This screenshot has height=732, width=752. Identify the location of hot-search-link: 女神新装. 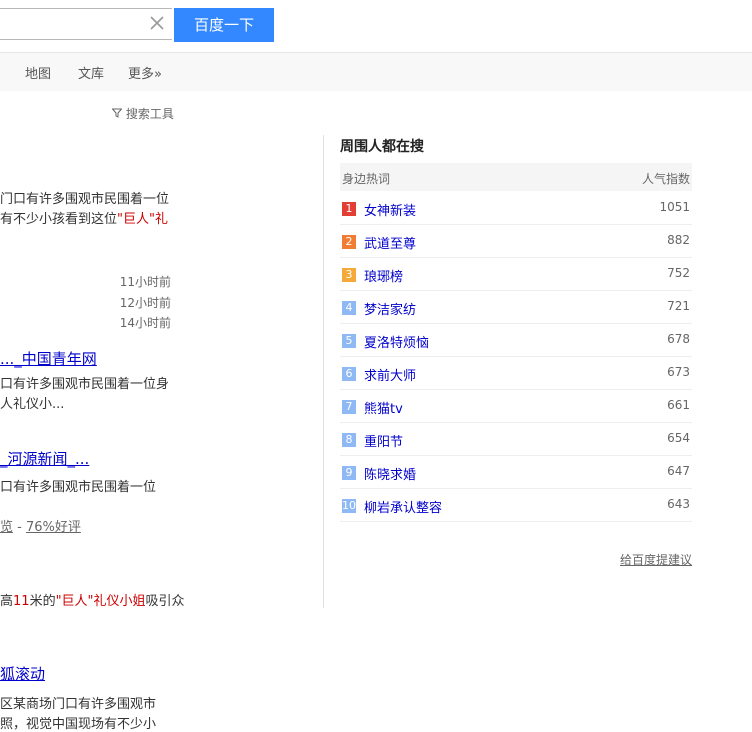
(390, 209).